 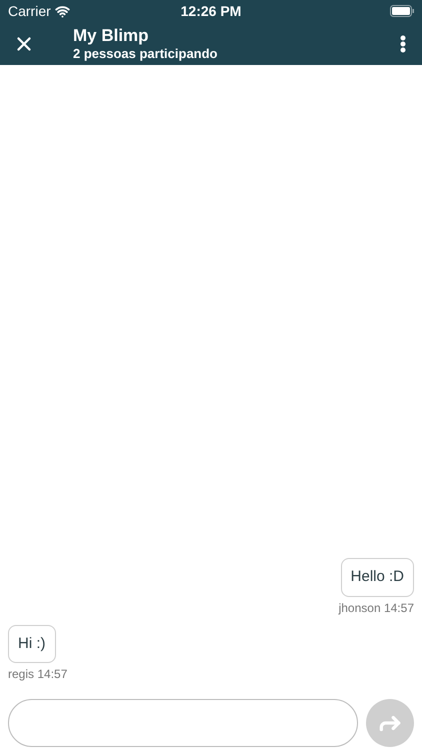 What do you see at coordinates (376, 608) in the screenshot?
I see `message-meta: jhonson 14:57` at bounding box center [376, 608].